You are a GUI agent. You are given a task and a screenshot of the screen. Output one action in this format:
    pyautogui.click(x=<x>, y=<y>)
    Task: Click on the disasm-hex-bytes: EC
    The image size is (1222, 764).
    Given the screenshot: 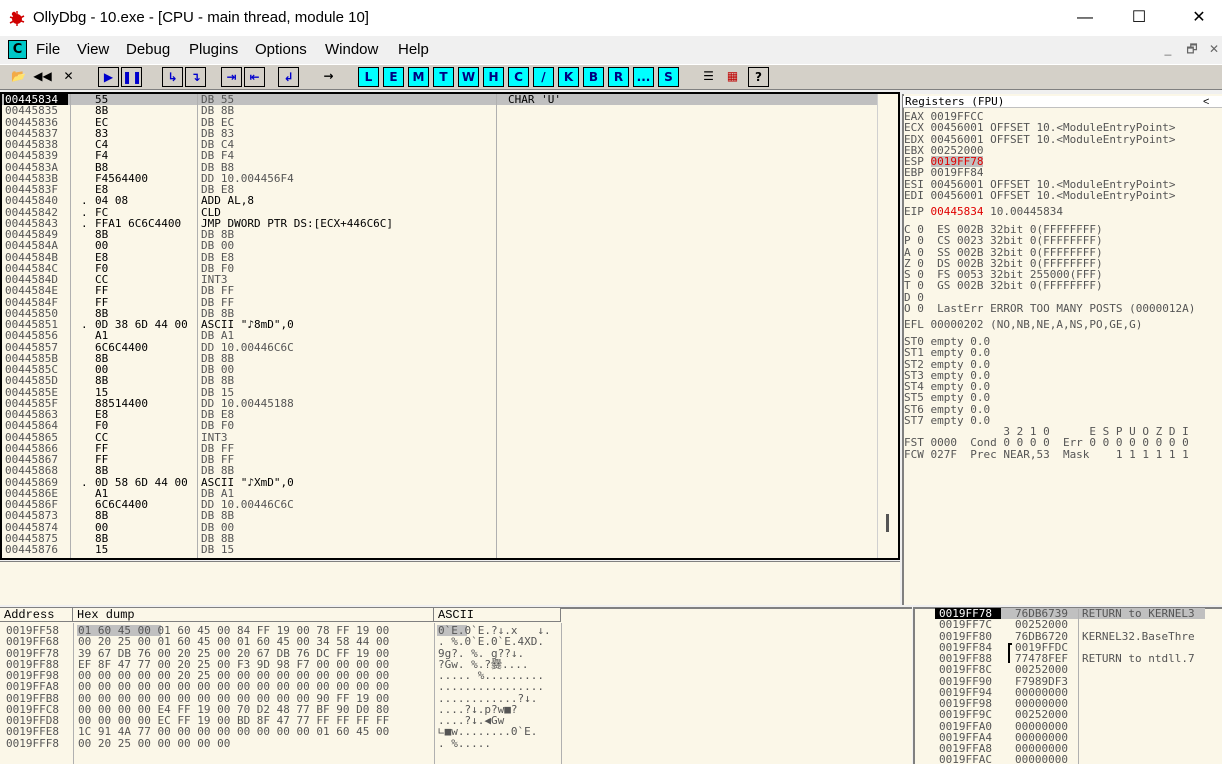 What is the action you would take?
    pyautogui.click(x=145, y=122)
    